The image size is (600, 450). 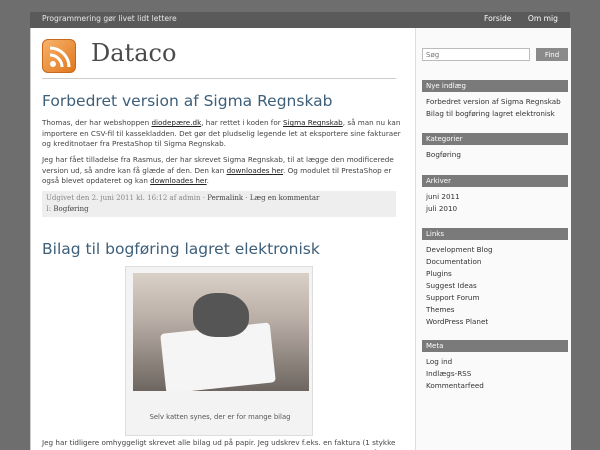 What do you see at coordinates (455, 385) in the screenshot?
I see `meta-comments-feed: Kommentarfeed` at bounding box center [455, 385].